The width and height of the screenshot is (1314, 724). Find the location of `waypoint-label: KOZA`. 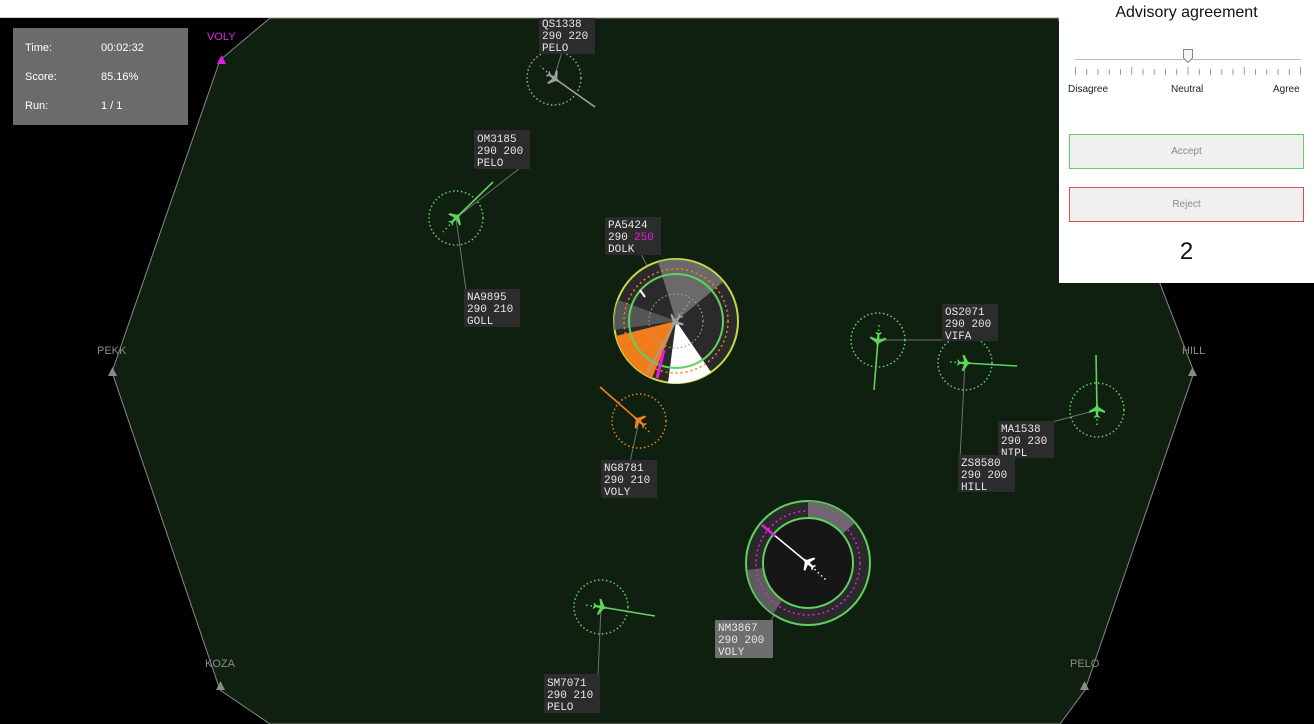

waypoint-label: KOZA is located at coordinates (220, 664).